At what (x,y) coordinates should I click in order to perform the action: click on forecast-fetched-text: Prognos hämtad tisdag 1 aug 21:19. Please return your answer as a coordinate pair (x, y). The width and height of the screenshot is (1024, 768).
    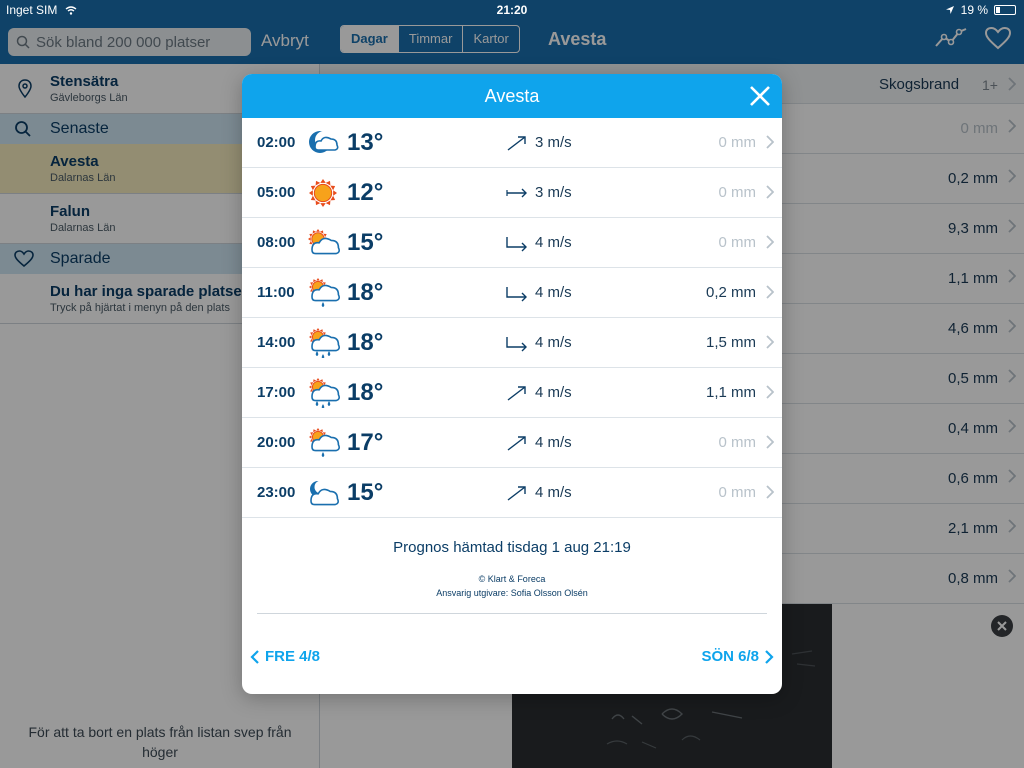
    Looking at the image, I should click on (512, 547).